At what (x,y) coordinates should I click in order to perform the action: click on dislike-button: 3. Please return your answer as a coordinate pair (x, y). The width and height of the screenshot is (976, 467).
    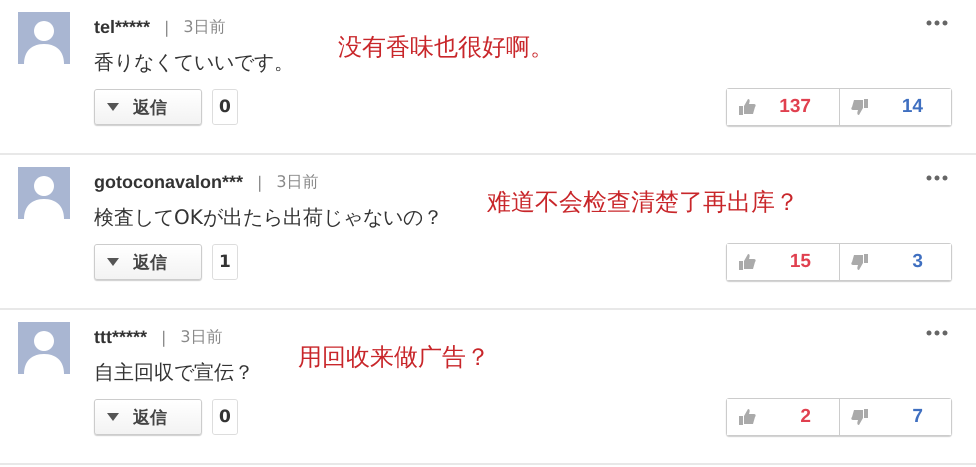
    Looking at the image, I should click on (895, 262).